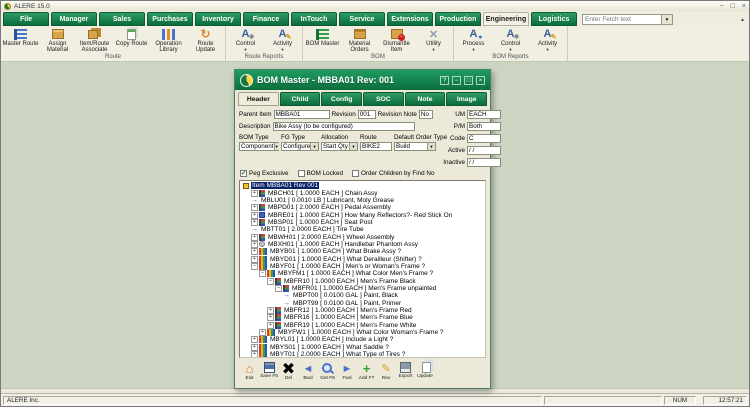 This screenshot has width=750, height=407. Describe the element at coordinates (742, 20) in the screenshot. I see `ribbon-collapse-icon: ▲` at that location.